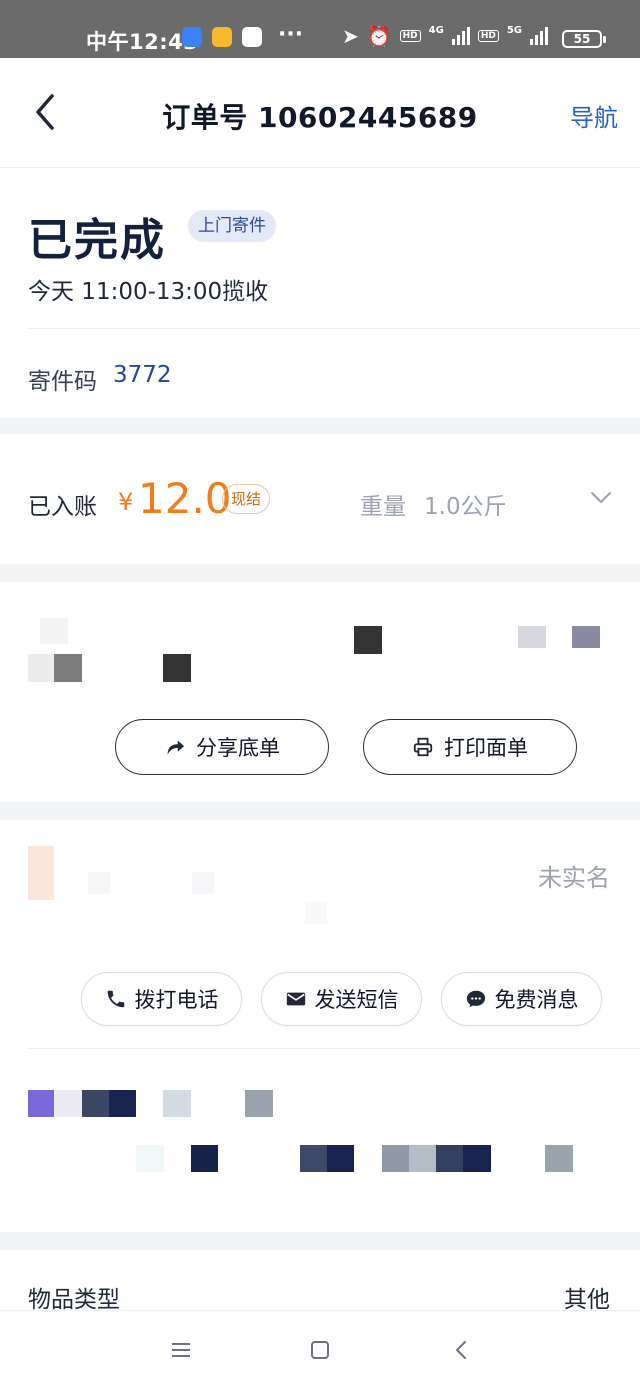 Image resolution: width=640 pixels, height=1387 pixels. What do you see at coordinates (423, 747) in the screenshot?
I see `printer-icon` at bounding box center [423, 747].